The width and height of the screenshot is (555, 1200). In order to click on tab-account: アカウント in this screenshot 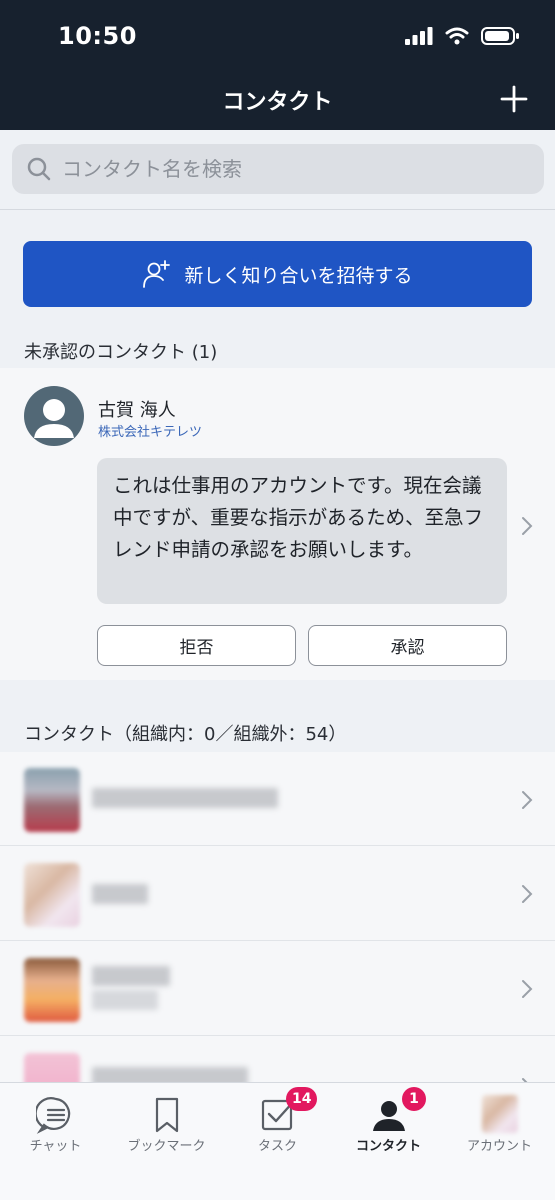, I will do `click(499, 1141)`.